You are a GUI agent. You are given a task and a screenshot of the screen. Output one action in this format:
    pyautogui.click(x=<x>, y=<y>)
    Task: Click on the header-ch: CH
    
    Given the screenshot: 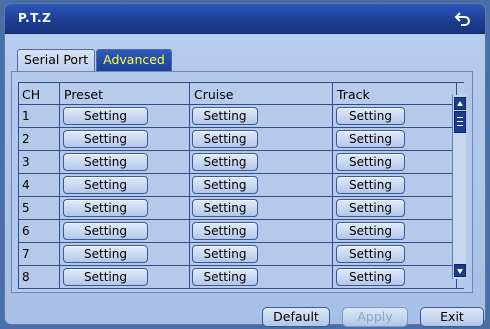 What is the action you would take?
    pyautogui.click(x=39, y=94)
    